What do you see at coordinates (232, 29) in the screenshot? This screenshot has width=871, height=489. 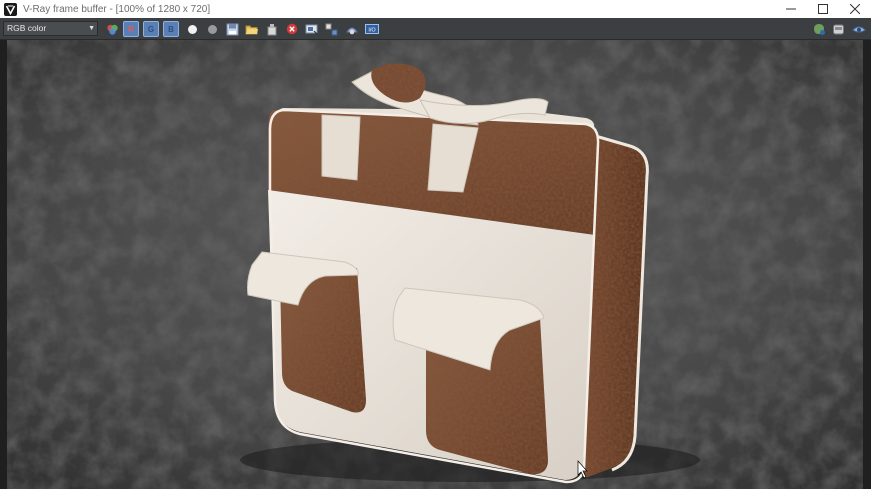 I see `save-image-icon` at bounding box center [232, 29].